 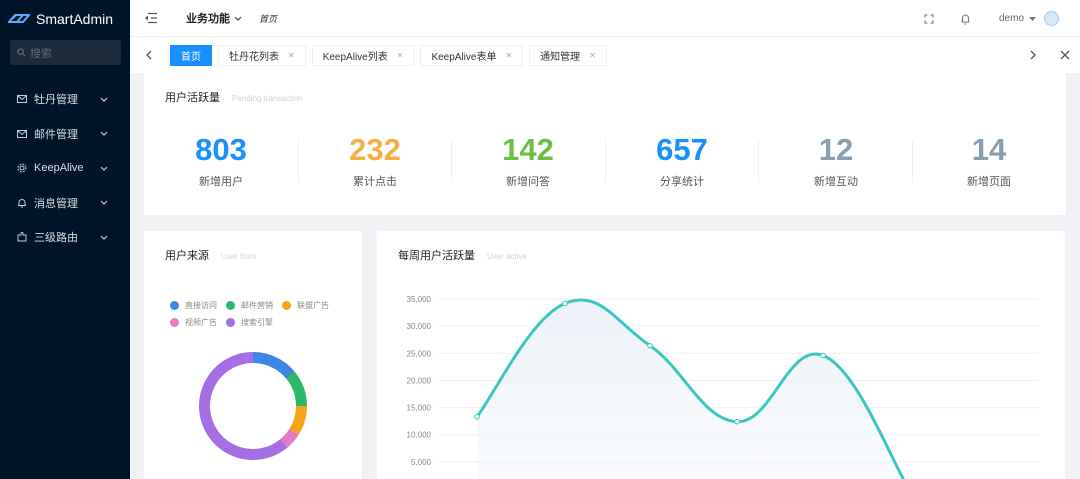 I want to click on tab-home: 首页, so click(x=191, y=55).